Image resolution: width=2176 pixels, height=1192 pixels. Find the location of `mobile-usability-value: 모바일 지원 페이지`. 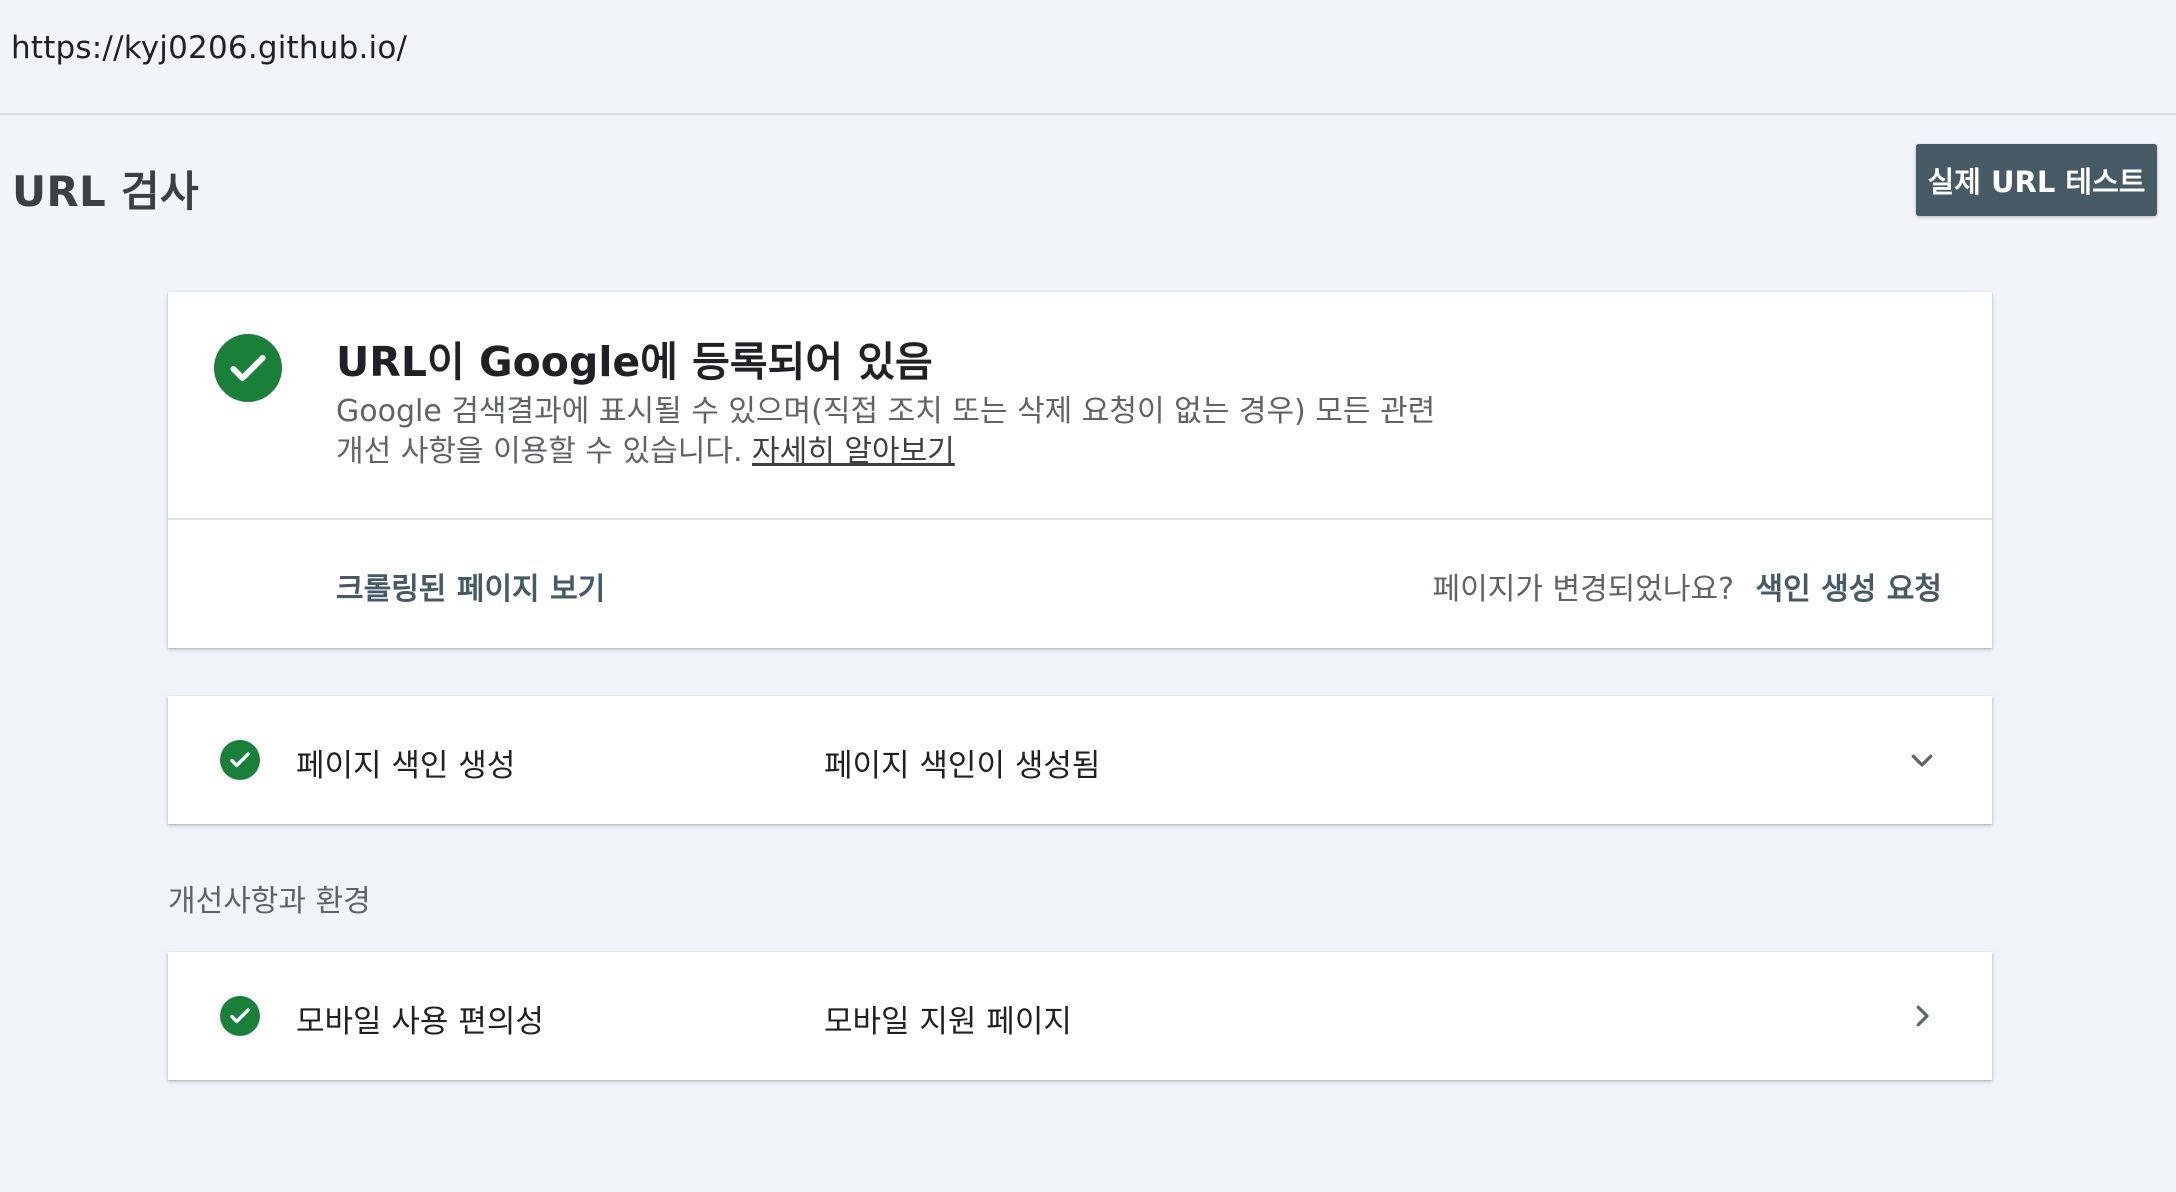

mobile-usability-value: 모바일 지원 페이지 is located at coordinates (948, 1022).